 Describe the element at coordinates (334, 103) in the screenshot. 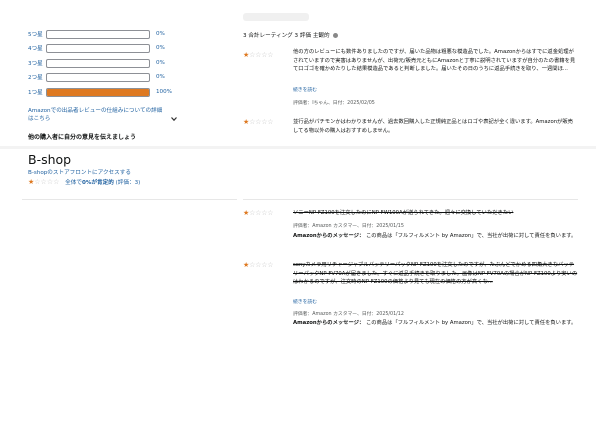

I see `review-meta: 評価者：Iちゃん、日付：2025/02/05` at that location.